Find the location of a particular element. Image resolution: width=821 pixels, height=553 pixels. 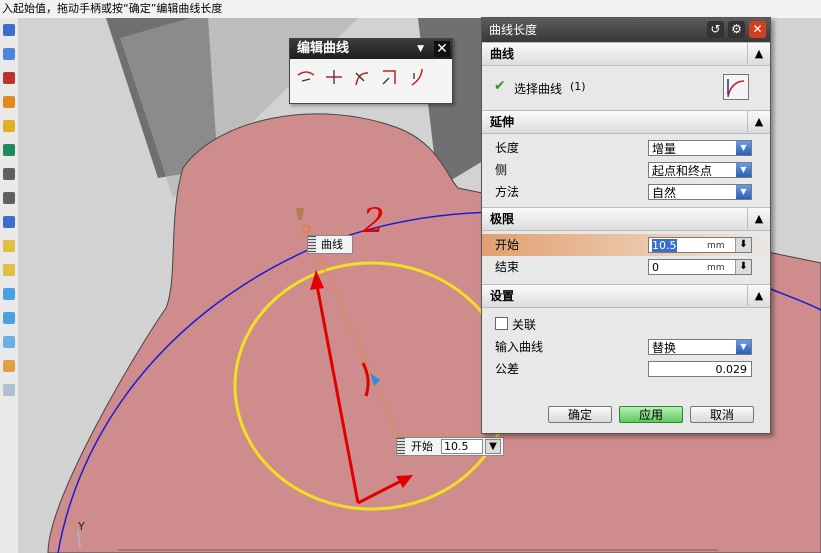

associative-checkbox is located at coordinates (501, 323).